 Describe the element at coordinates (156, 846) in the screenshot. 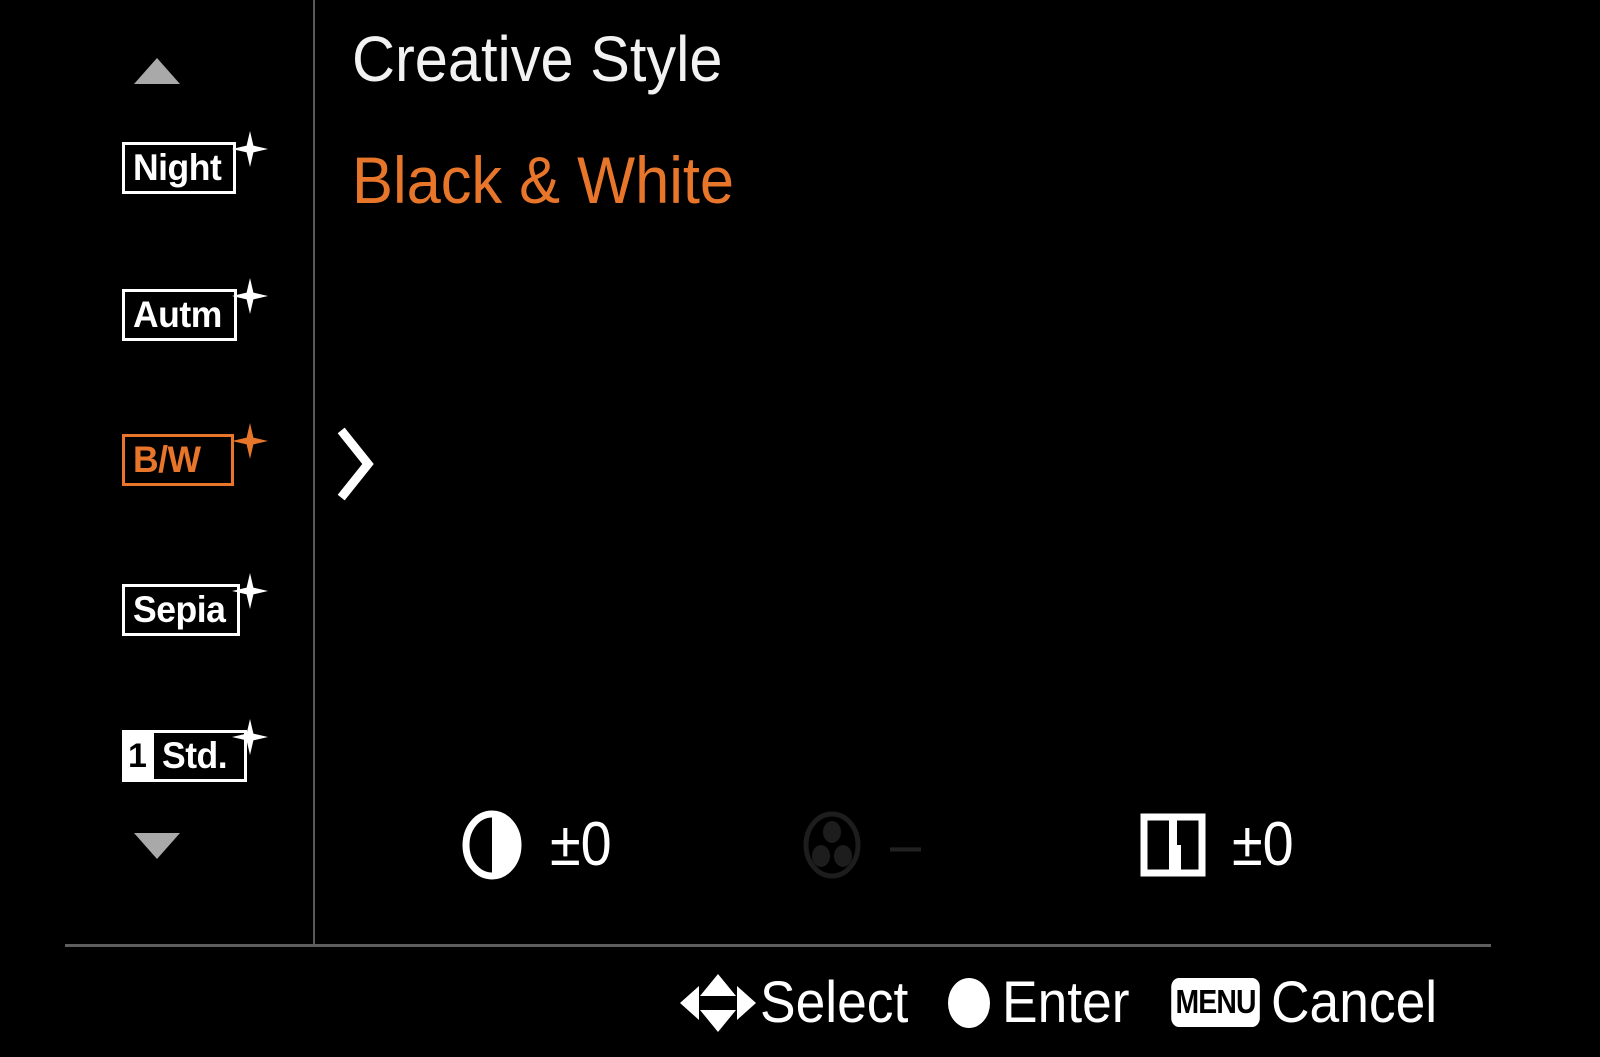

I see `triangle-down-icon` at that location.